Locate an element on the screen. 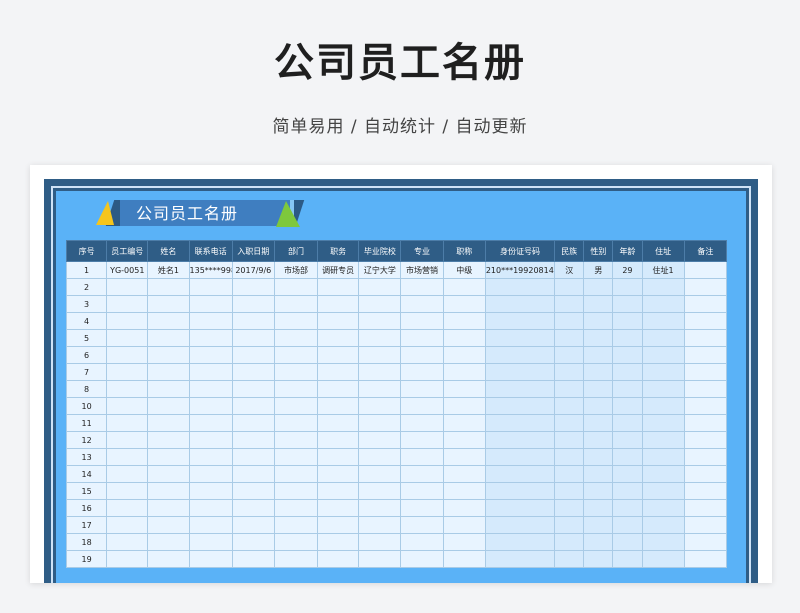 The width and height of the screenshot is (800, 613). column-header: 备注 is located at coordinates (705, 251).